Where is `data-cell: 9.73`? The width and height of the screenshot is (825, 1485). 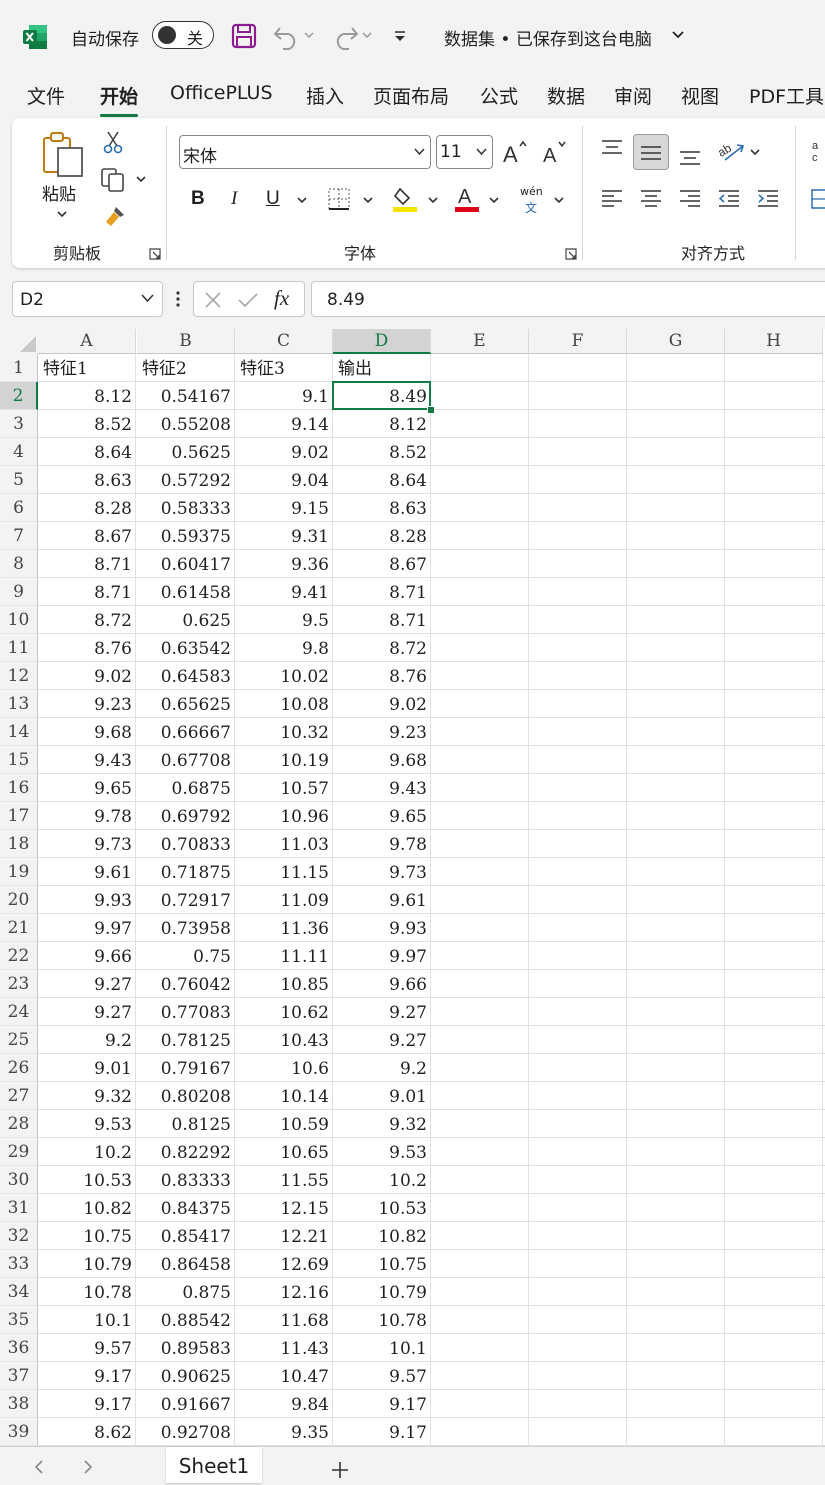 data-cell: 9.73 is located at coordinates (382, 872).